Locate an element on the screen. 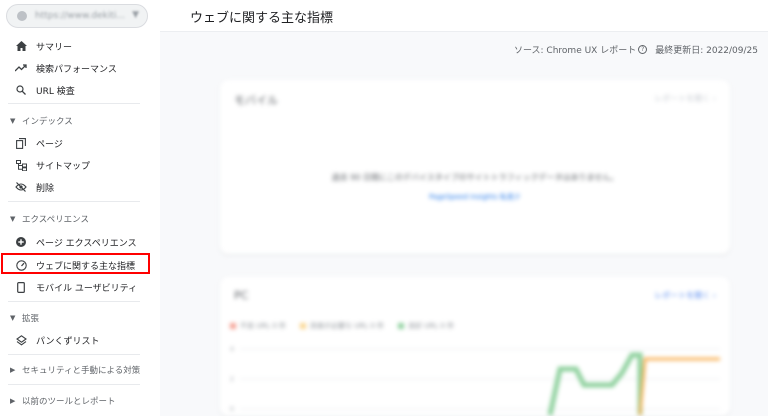  legend-item-needs-improvement: 改善が必要な URL 0 件 is located at coordinates (342, 326).